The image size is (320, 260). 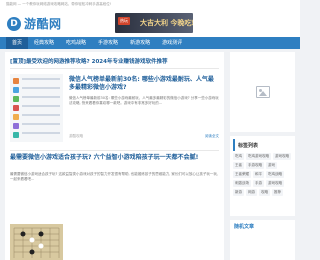 I want to click on banner-tag: 热玩, so click(x=124, y=21).